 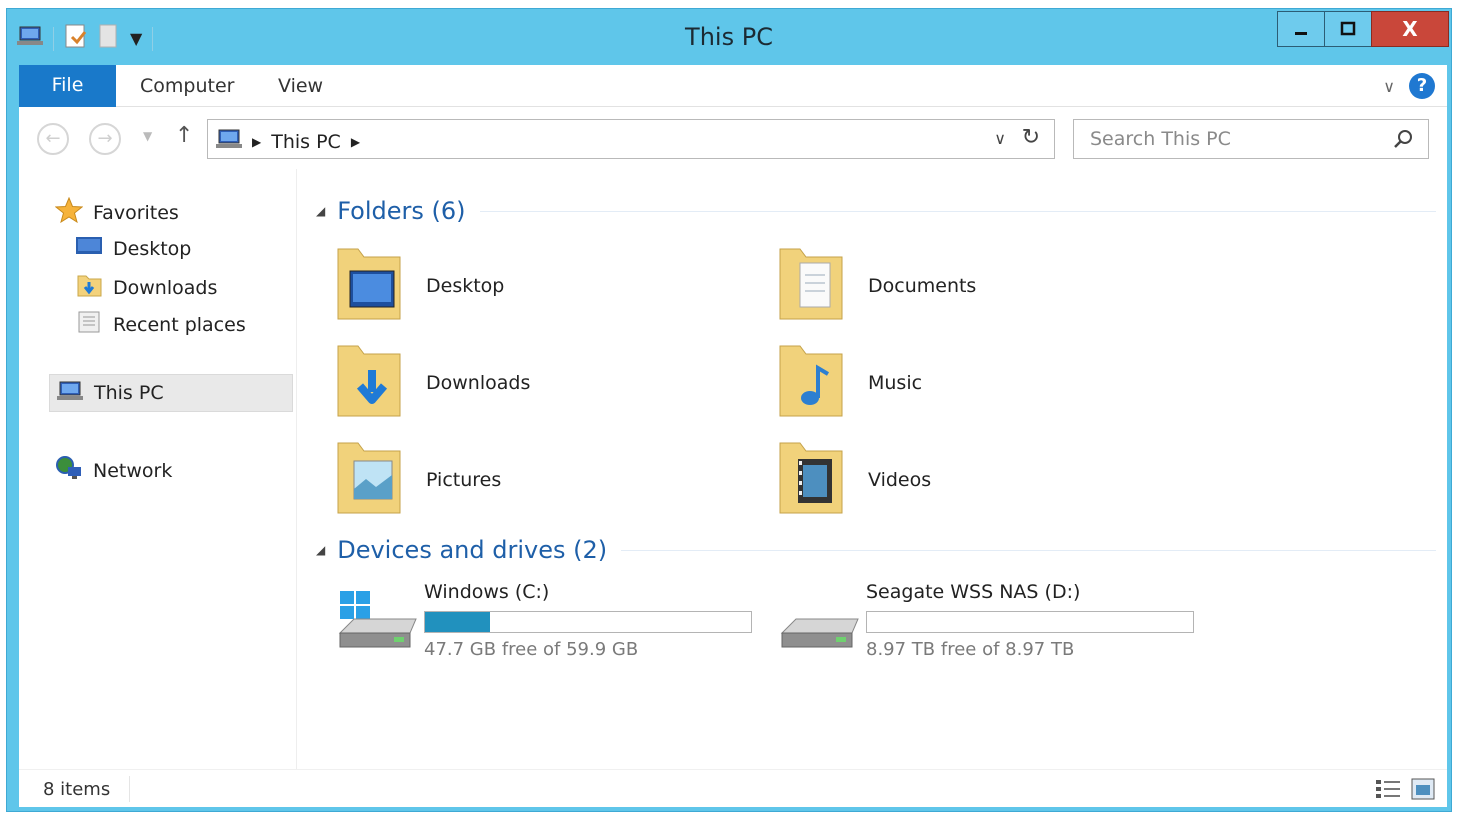 I want to click on title-bar: ▼ This PC X, so click(x=729, y=37).